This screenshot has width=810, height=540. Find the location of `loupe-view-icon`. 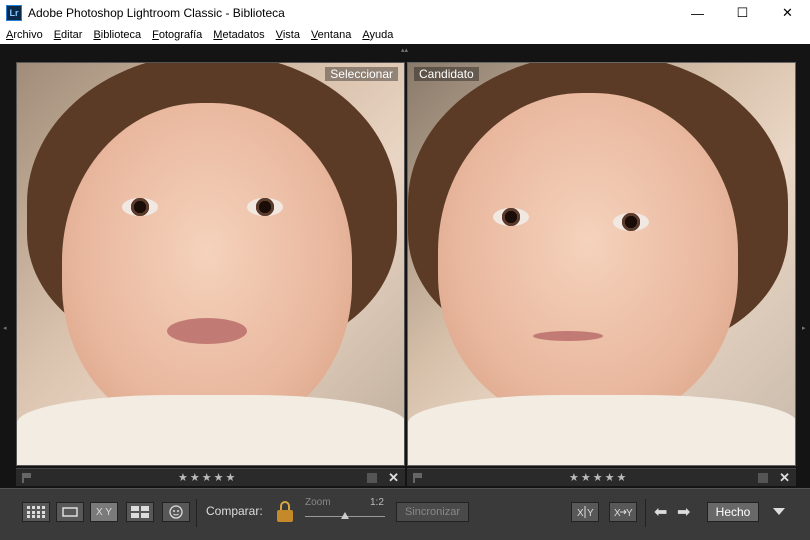

loupe-view-icon is located at coordinates (70, 512).